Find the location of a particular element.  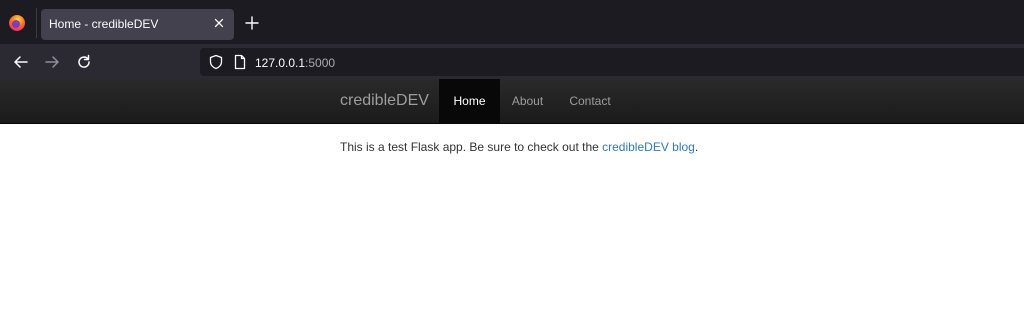

url-port: :5000 is located at coordinates (320, 63).